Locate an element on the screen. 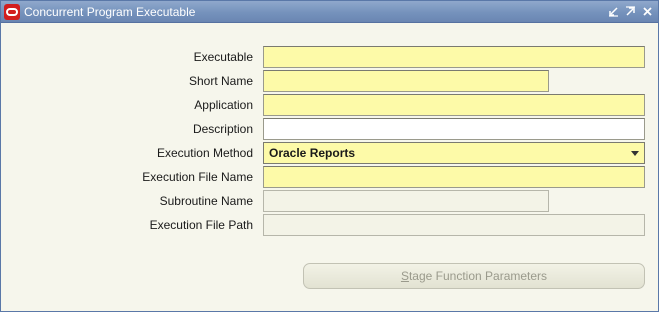 The width and height of the screenshot is (659, 312). window-controls is located at coordinates (630, 11).